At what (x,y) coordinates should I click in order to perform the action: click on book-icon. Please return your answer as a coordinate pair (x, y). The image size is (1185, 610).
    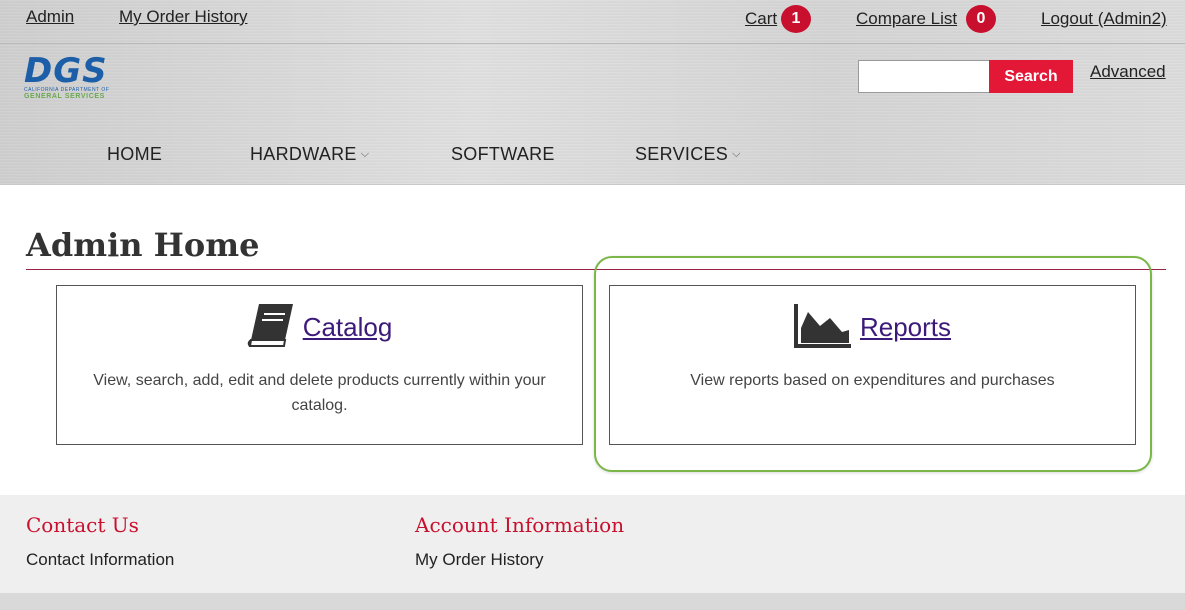
    Looking at the image, I should click on (271, 327).